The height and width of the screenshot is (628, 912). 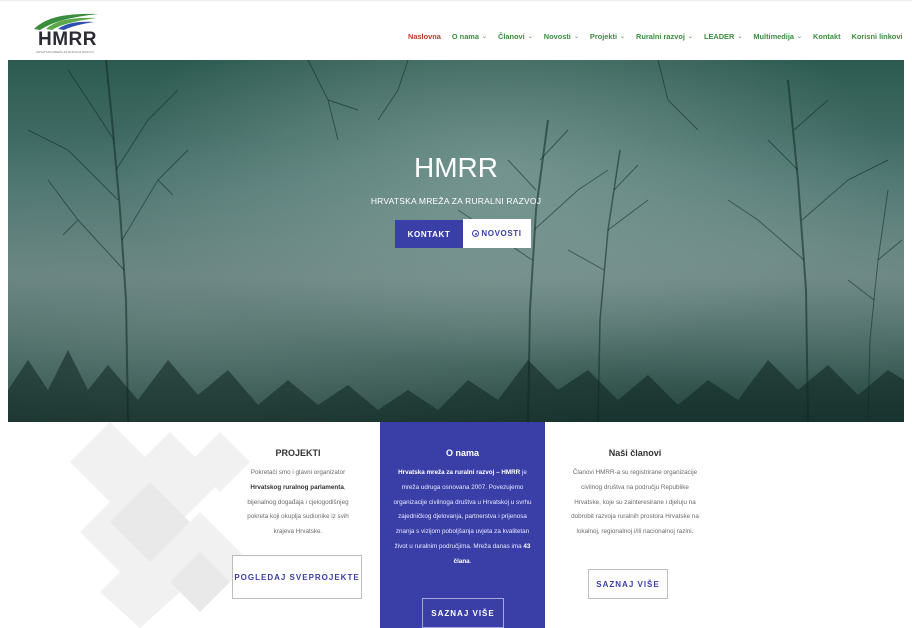 What do you see at coordinates (827, 36) in the screenshot?
I see `nav-item-kontakt: Kontakt` at bounding box center [827, 36].